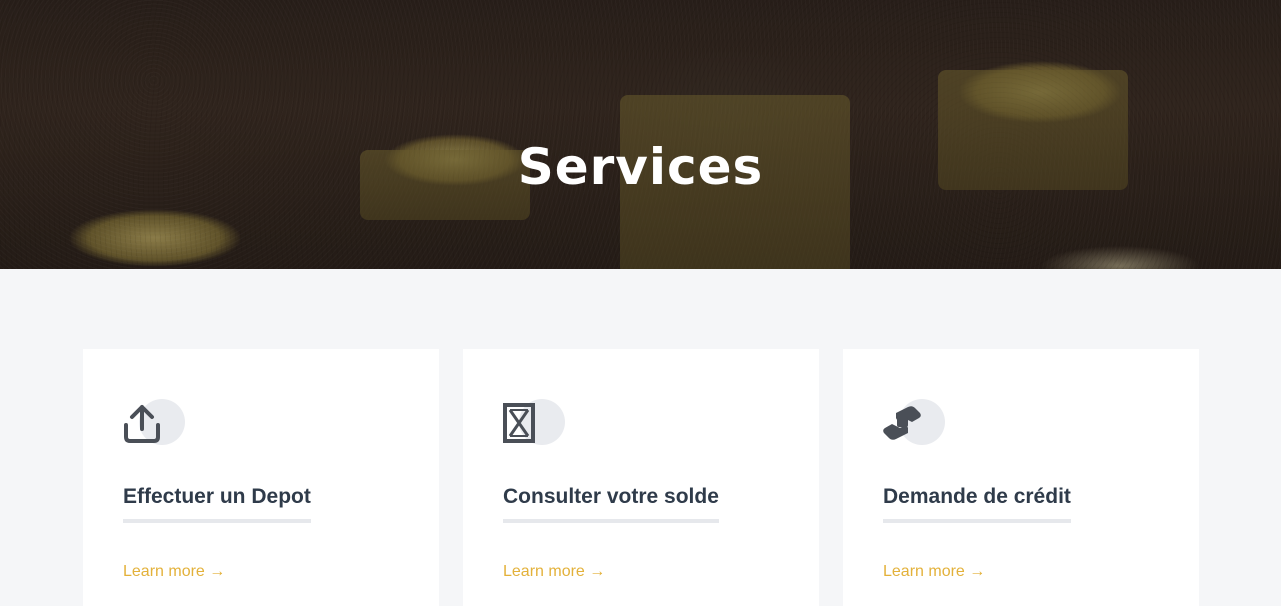 The width and height of the screenshot is (1281, 606). I want to click on service-title: Effectuer un Depot, so click(217, 504).